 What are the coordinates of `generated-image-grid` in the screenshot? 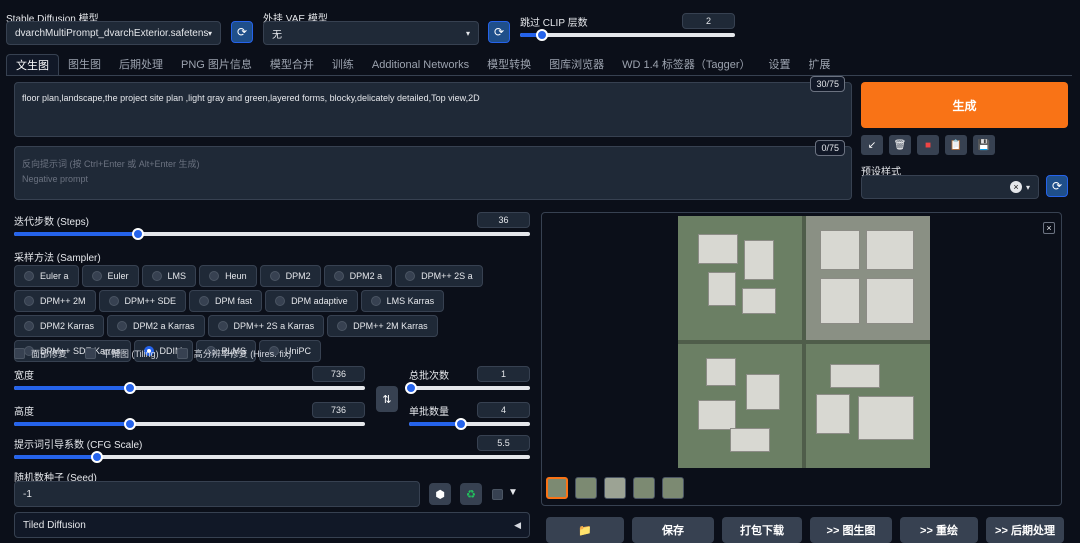 It's located at (804, 342).